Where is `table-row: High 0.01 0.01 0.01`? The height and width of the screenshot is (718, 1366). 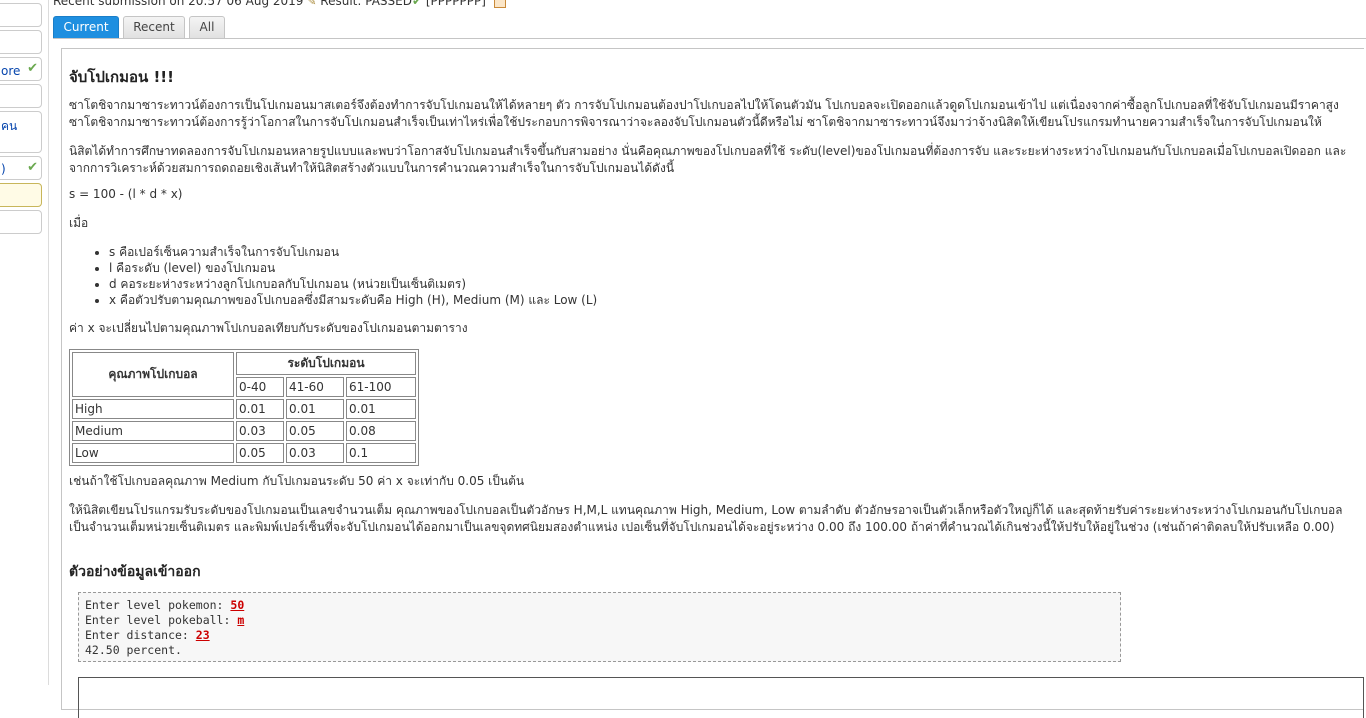
table-row: High 0.01 0.01 0.01 is located at coordinates (244, 409).